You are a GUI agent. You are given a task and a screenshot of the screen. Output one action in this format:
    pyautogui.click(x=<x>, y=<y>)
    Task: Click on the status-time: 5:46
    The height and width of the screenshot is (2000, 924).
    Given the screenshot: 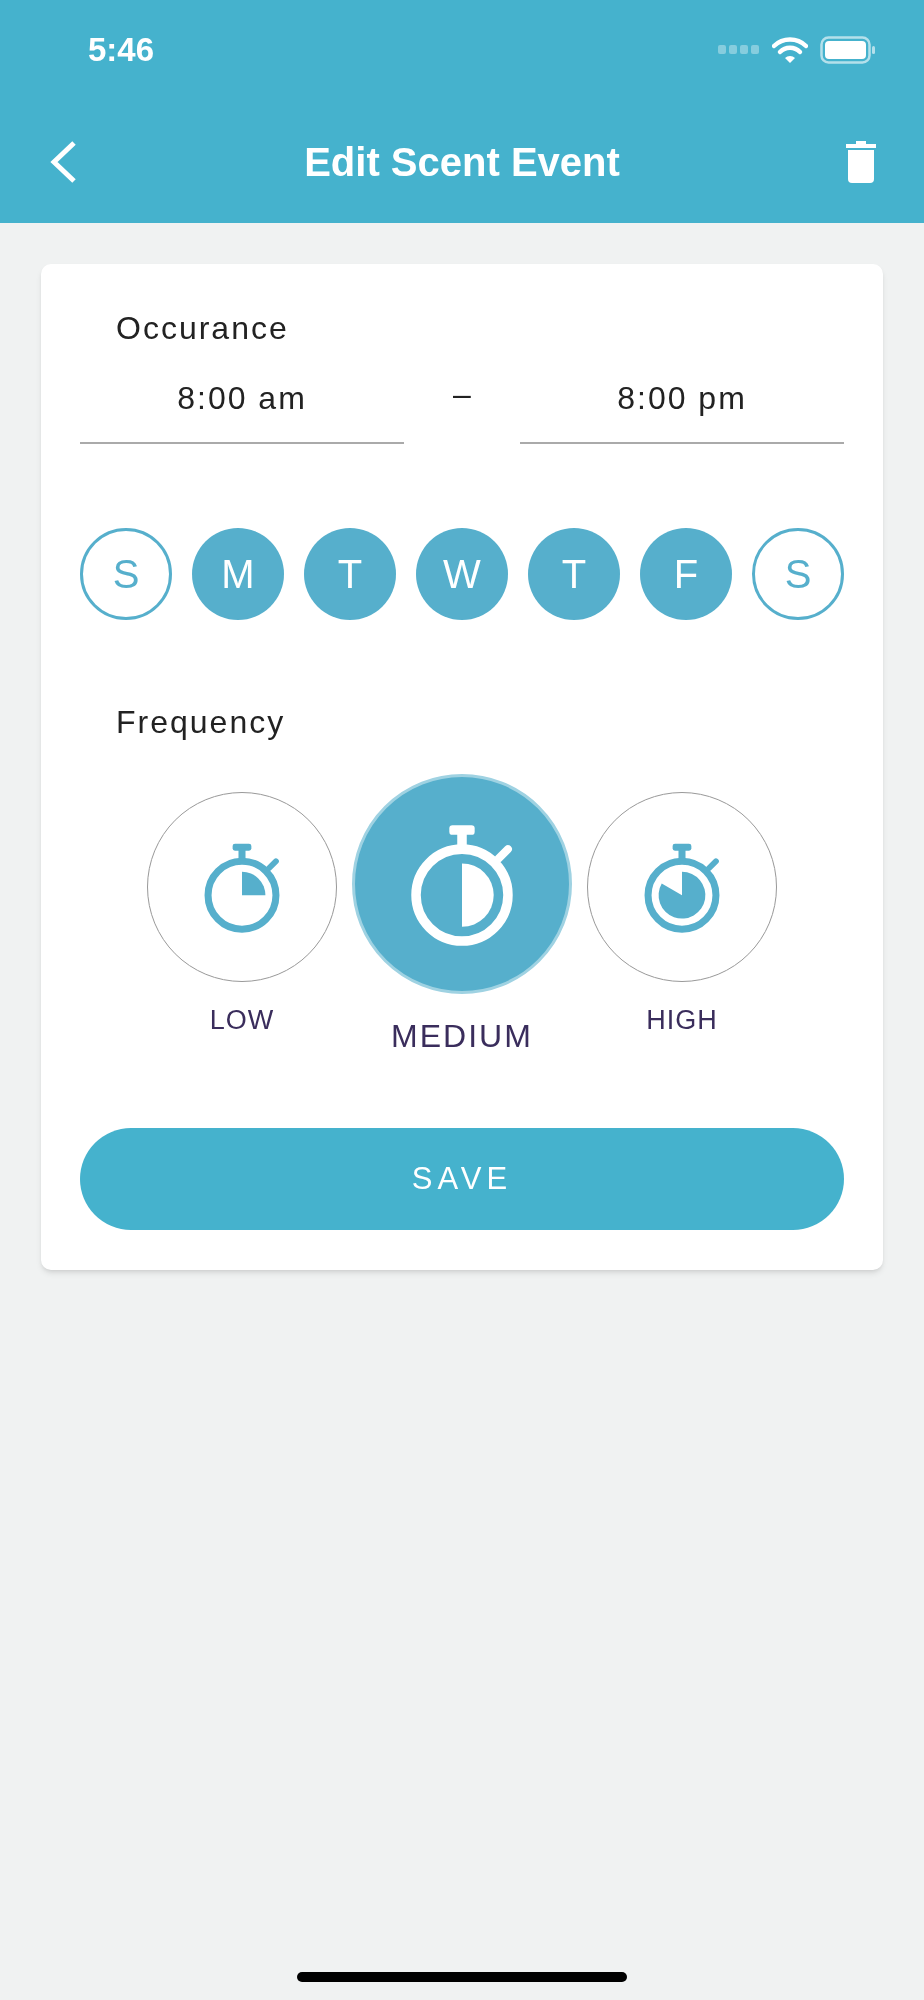 What is the action you would take?
    pyautogui.click(x=121, y=50)
    